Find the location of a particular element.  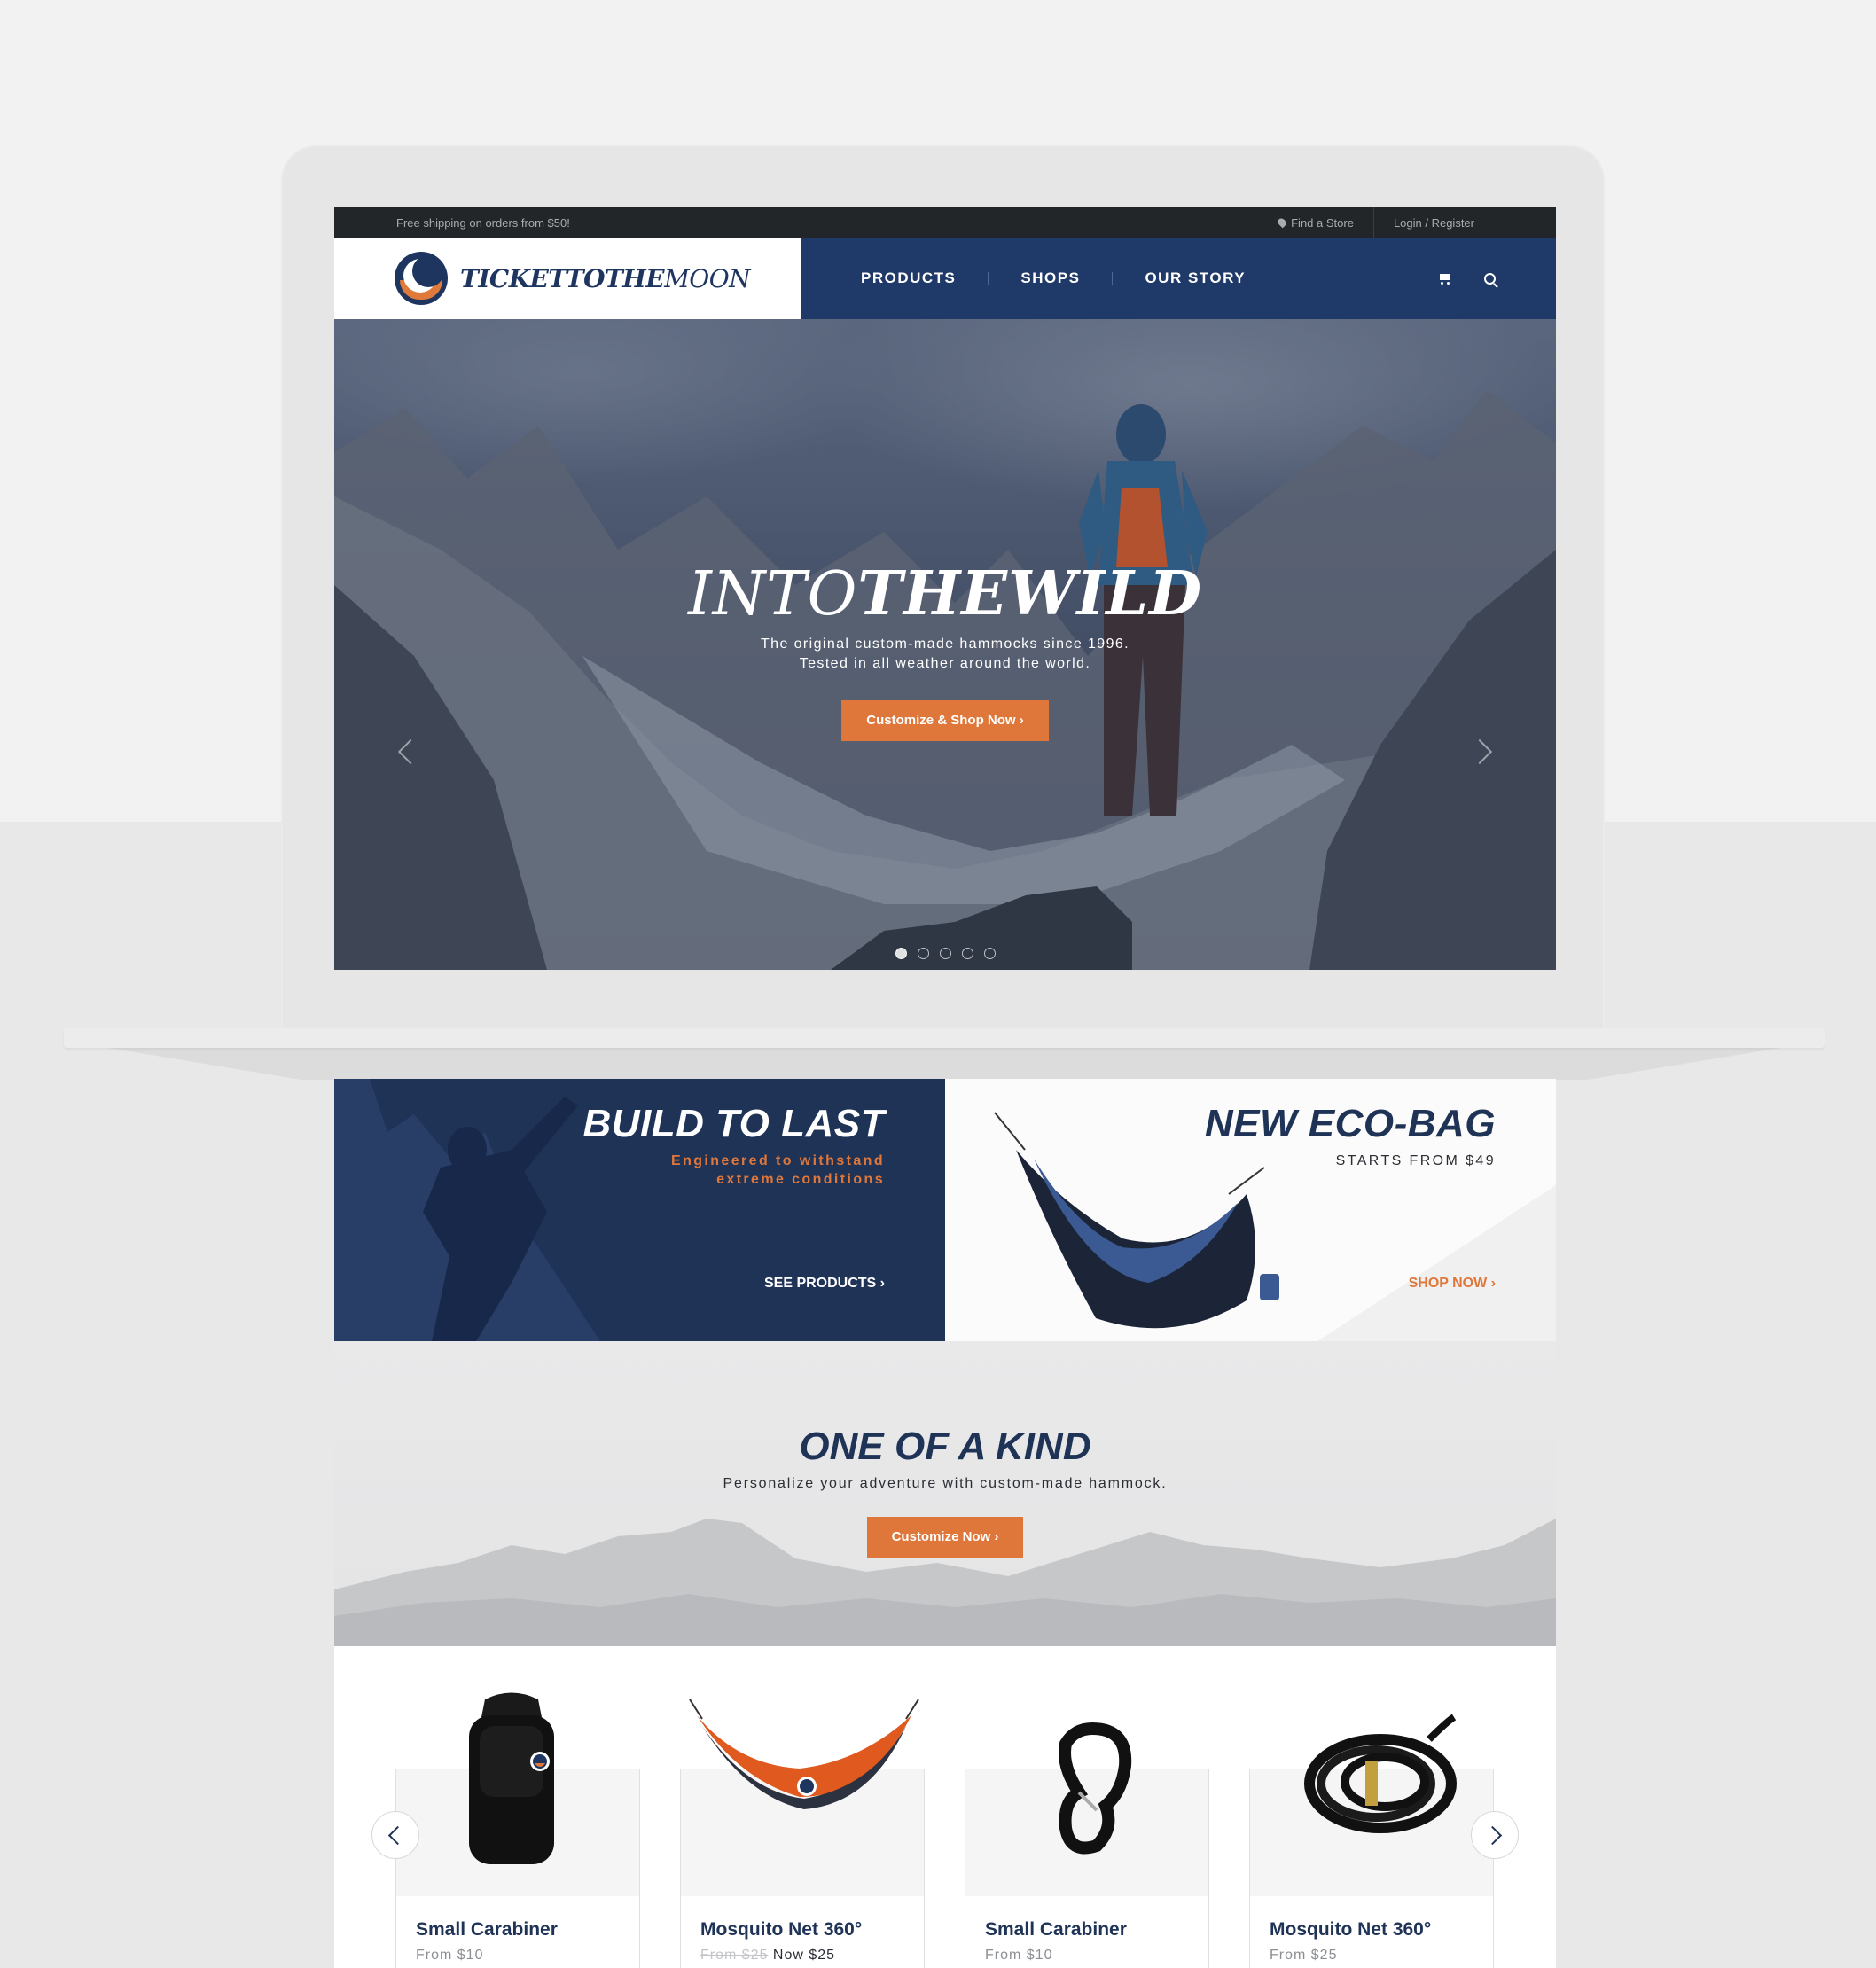

product-old-price: From $25 is located at coordinates (734, 1955).